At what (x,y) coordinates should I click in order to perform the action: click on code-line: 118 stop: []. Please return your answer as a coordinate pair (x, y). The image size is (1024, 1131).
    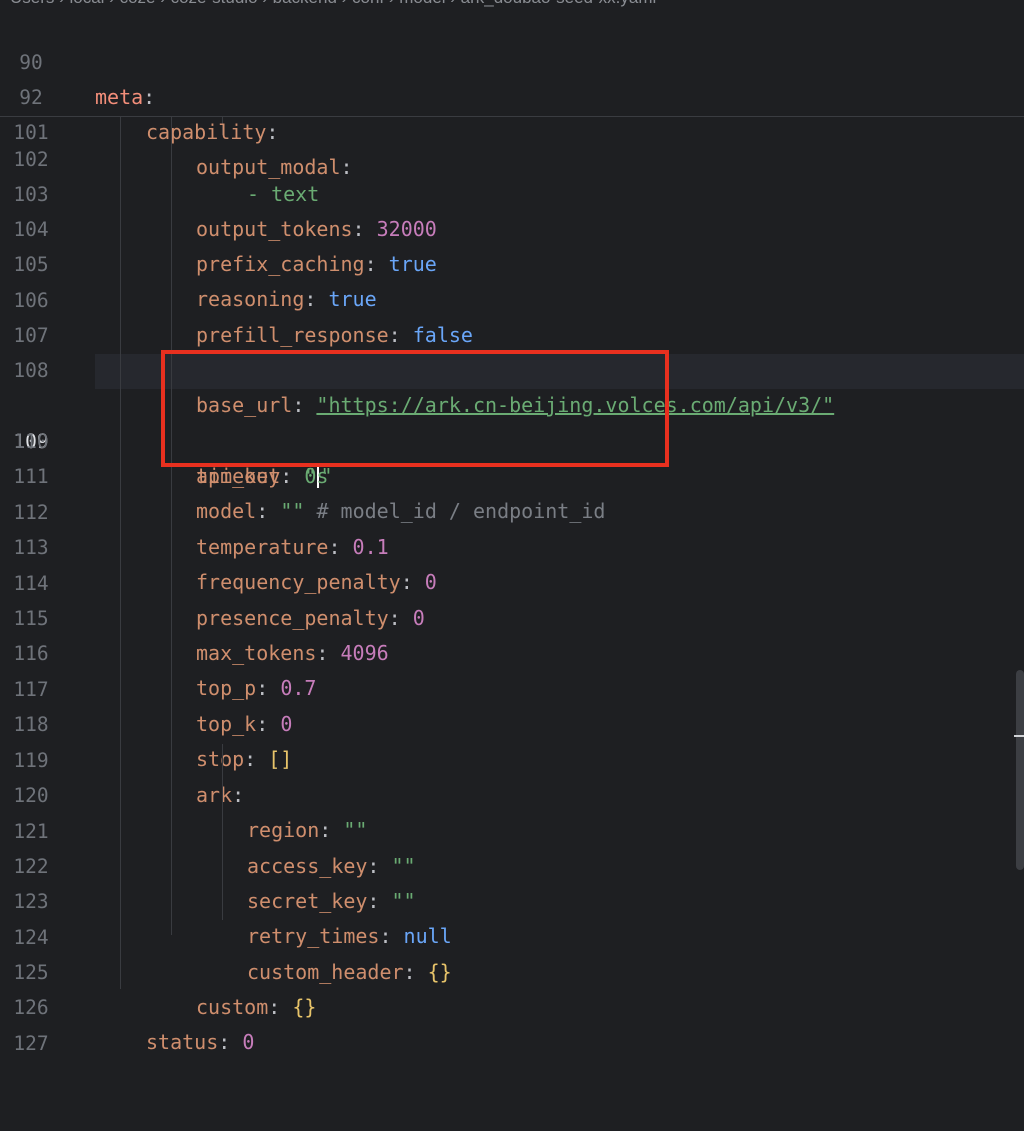
    Looking at the image, I should click on (512, 721).